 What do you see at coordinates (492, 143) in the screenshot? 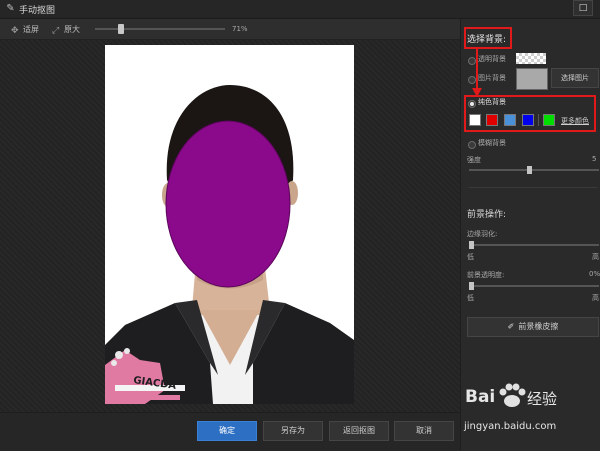
I see `blur-bg-label: 模糊背景` at bounding box center [492, 143].